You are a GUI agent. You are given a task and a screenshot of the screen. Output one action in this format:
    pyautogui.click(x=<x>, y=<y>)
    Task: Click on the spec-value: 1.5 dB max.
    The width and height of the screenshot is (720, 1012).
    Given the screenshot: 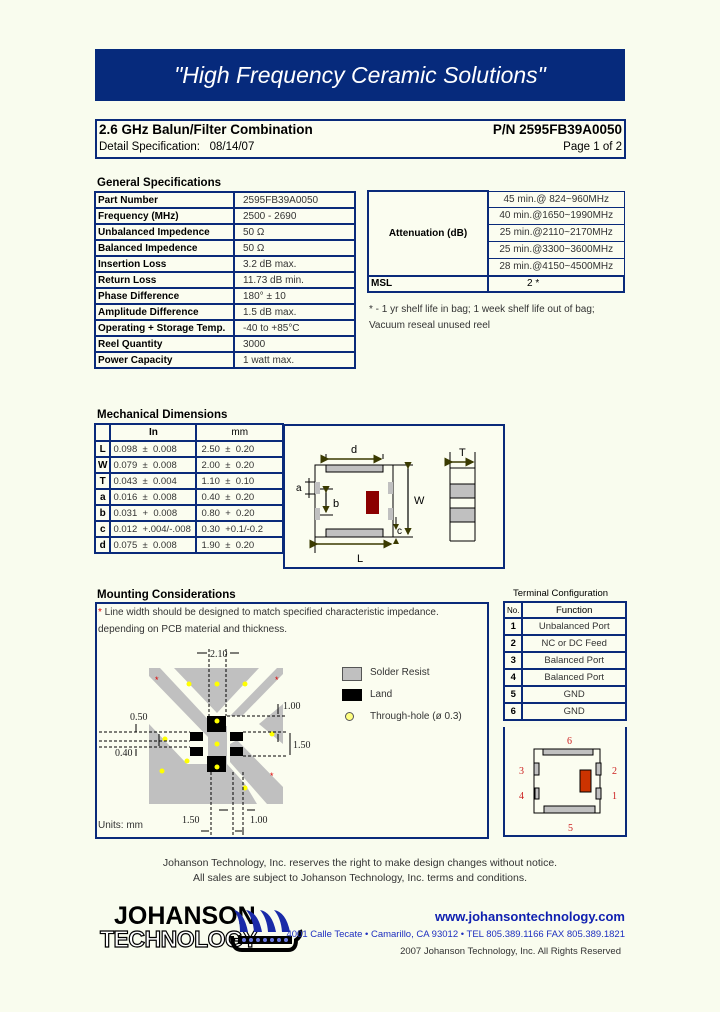 What is the action you would take?
    pyautogui.click(x=294, y=312)
    